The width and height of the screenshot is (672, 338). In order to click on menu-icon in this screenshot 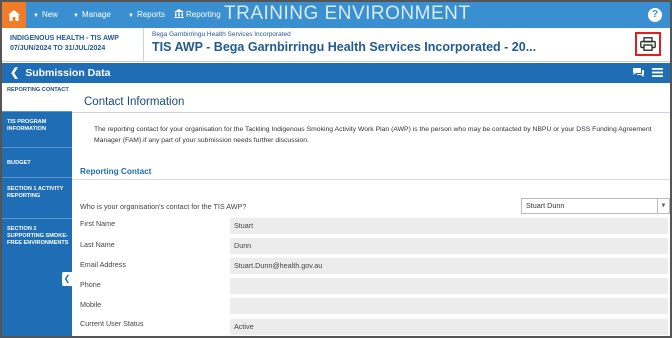, I will do `click(657, 72)`.